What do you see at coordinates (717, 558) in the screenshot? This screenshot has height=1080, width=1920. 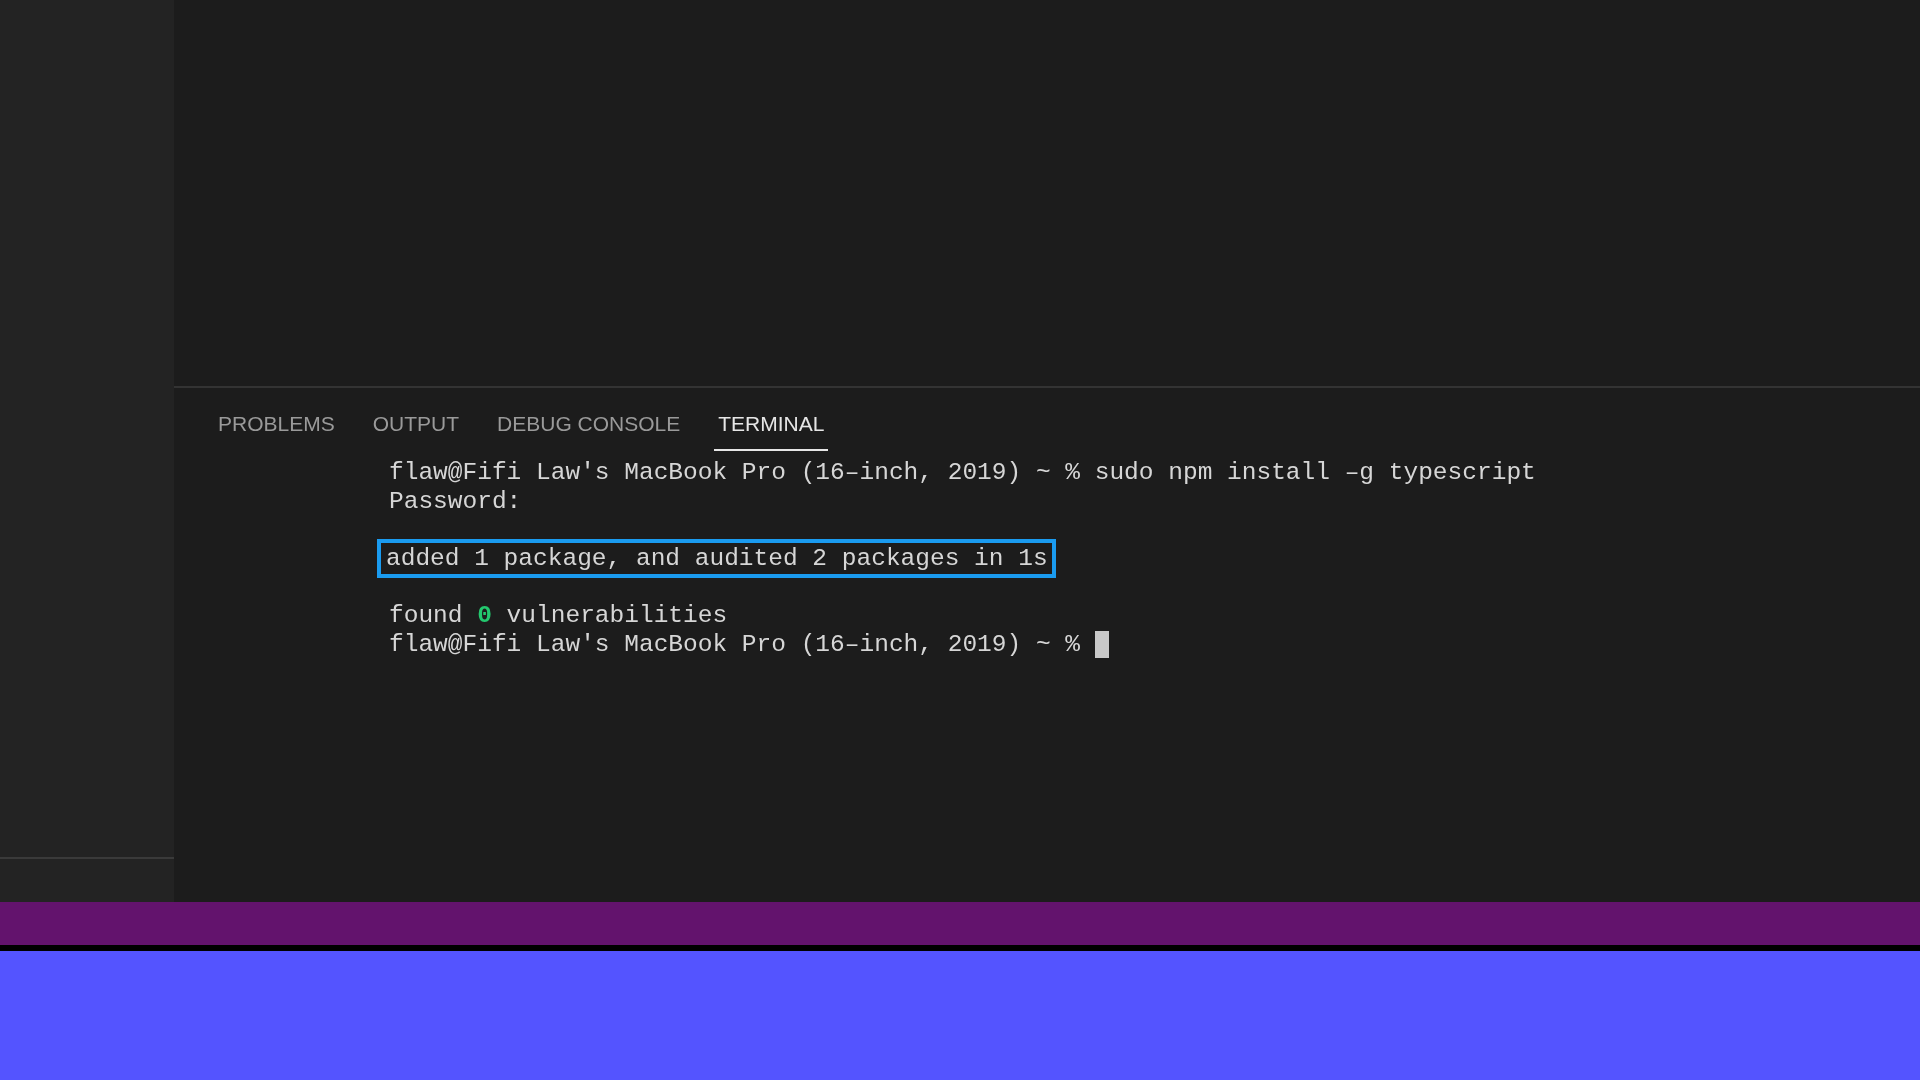 I see `terminal-line: added 1 package, and audited 2 packages in 1s` at bounding box center [717, 558].